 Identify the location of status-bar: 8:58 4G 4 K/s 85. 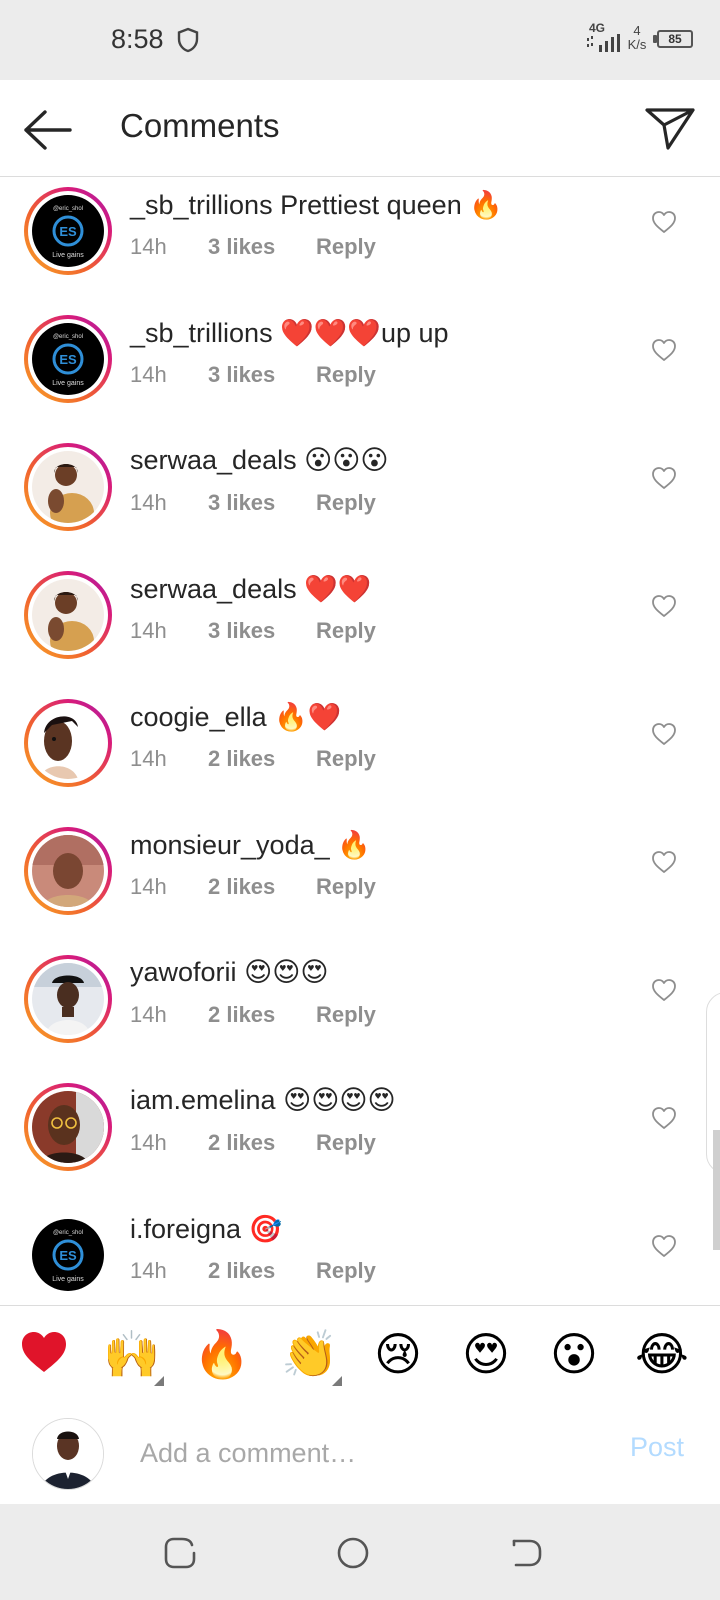
(360, 40).